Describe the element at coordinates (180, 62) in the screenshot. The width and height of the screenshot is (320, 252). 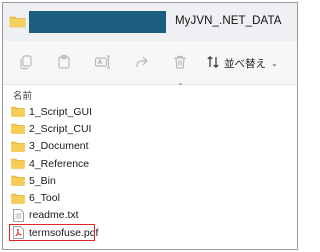
I see `delete-icon` at that location.